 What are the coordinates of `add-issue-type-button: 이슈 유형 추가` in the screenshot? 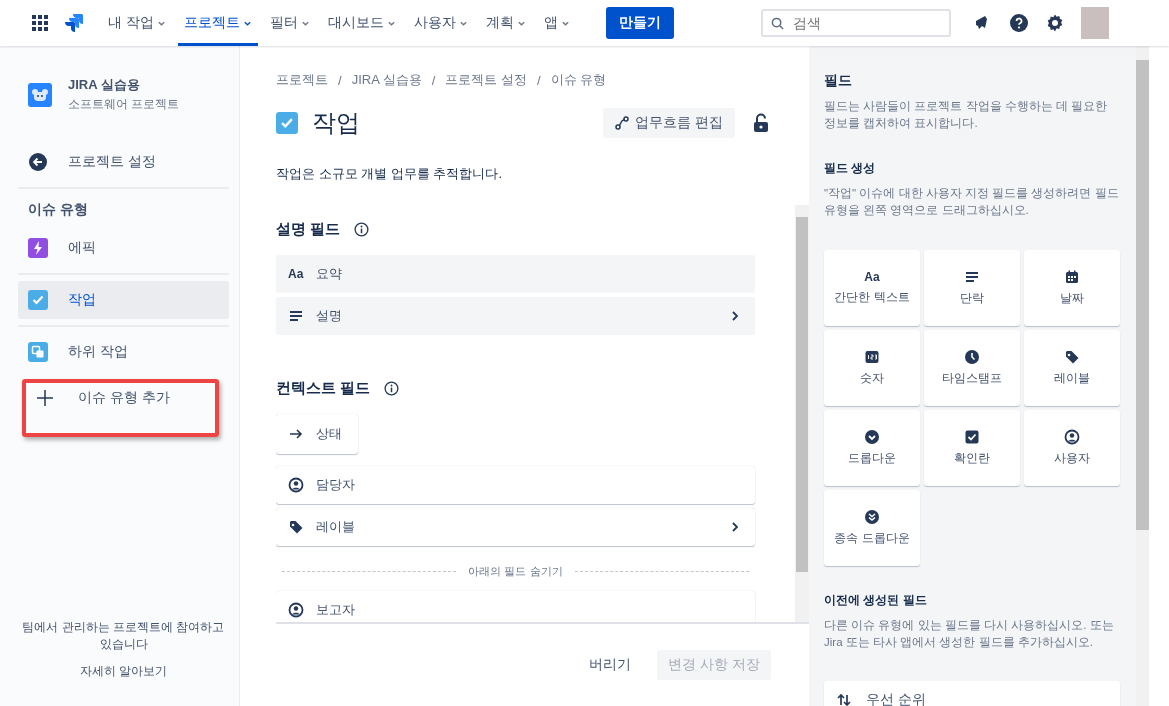 It's located at (120, 408).